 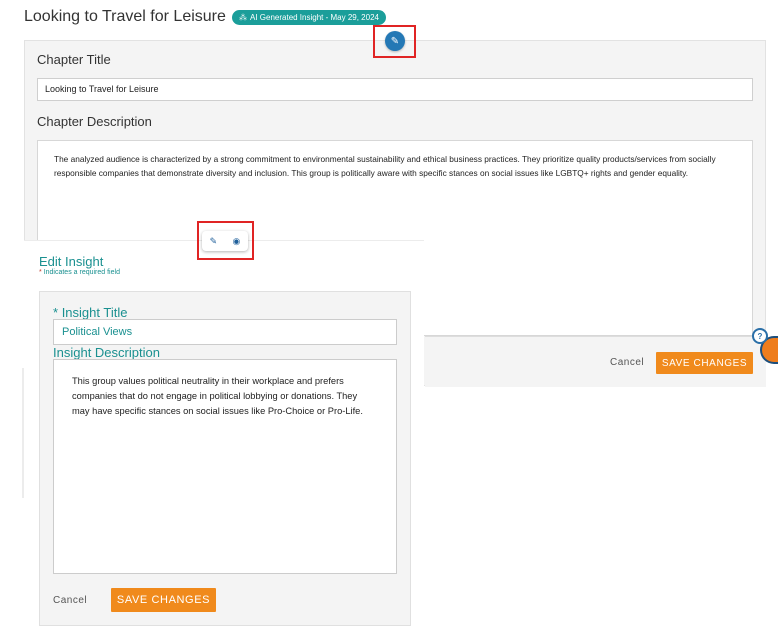 I want to click on chapter-description-label: Chapter Description, so click(x=94, y=121).